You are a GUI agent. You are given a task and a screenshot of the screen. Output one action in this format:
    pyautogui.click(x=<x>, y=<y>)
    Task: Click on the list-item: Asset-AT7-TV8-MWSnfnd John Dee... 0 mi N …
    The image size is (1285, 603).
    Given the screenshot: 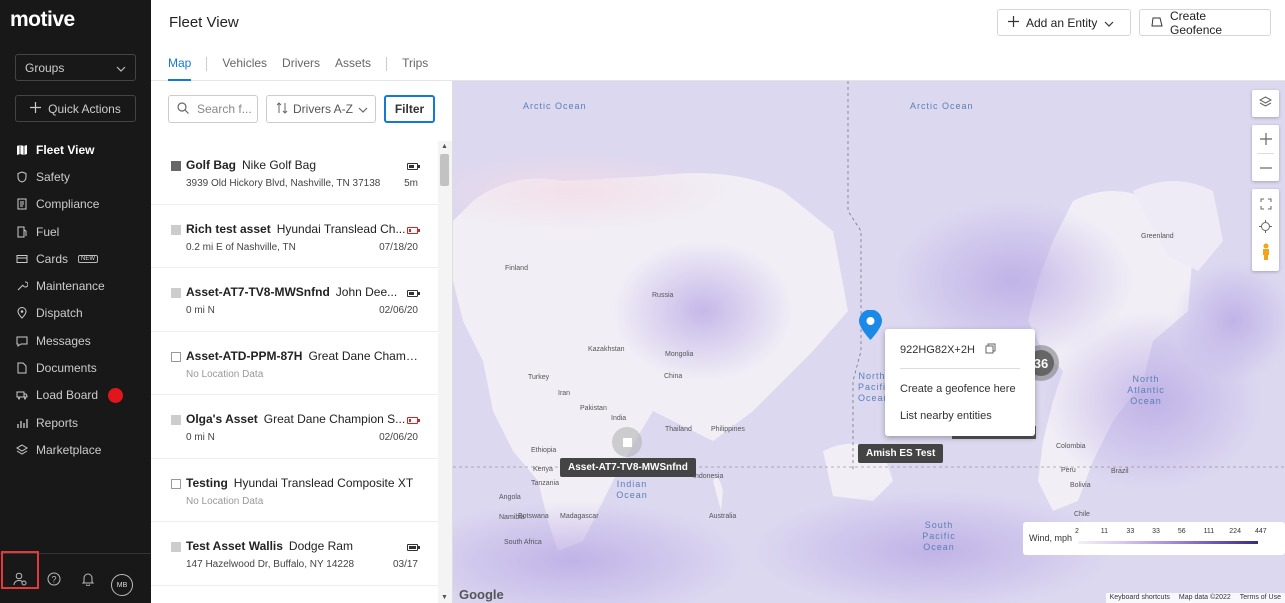 What is the action you would take?
    pyautogui.click(x=294, y=300)
    